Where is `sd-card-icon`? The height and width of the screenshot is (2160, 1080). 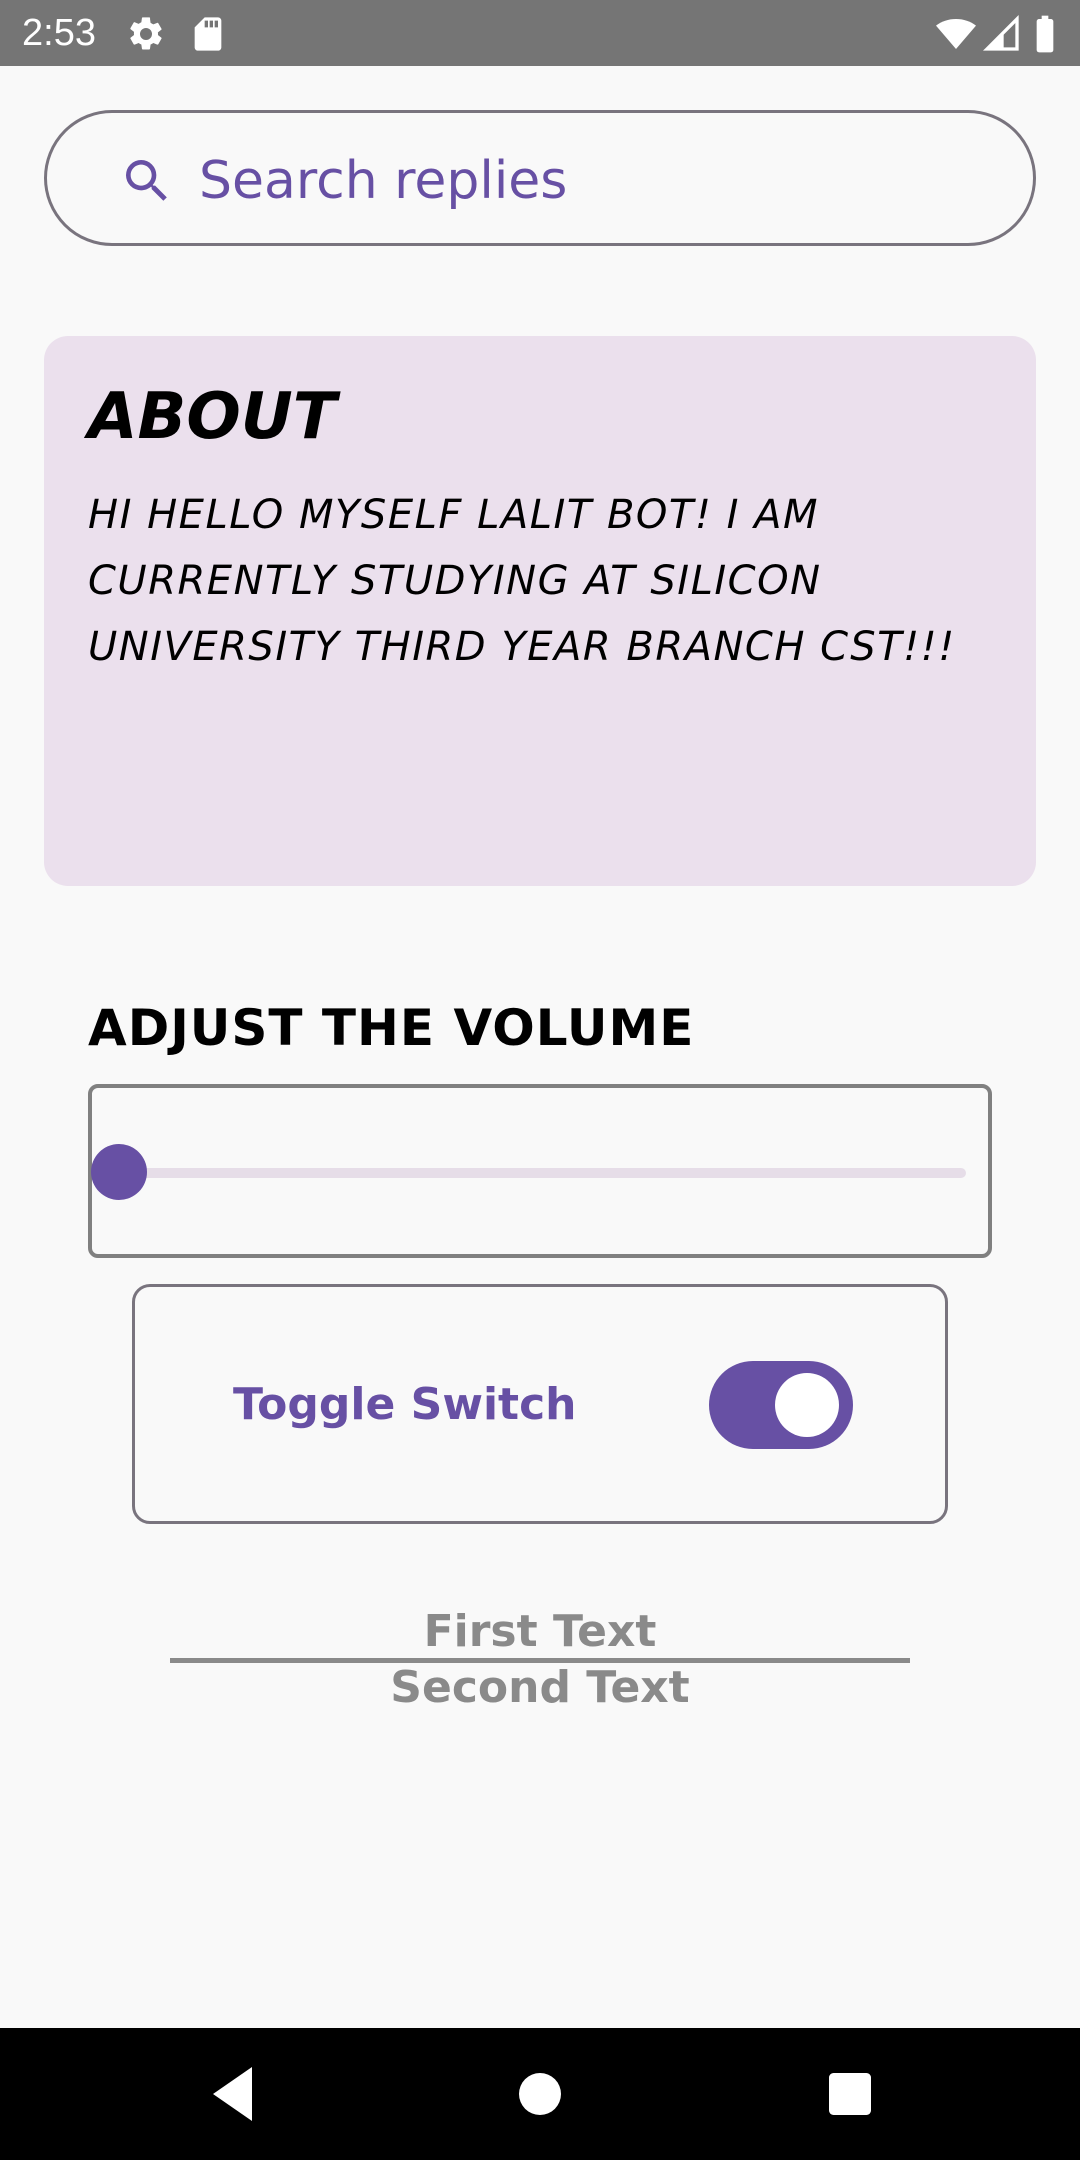
sd-card-icon is located at coordinates (208, 34).